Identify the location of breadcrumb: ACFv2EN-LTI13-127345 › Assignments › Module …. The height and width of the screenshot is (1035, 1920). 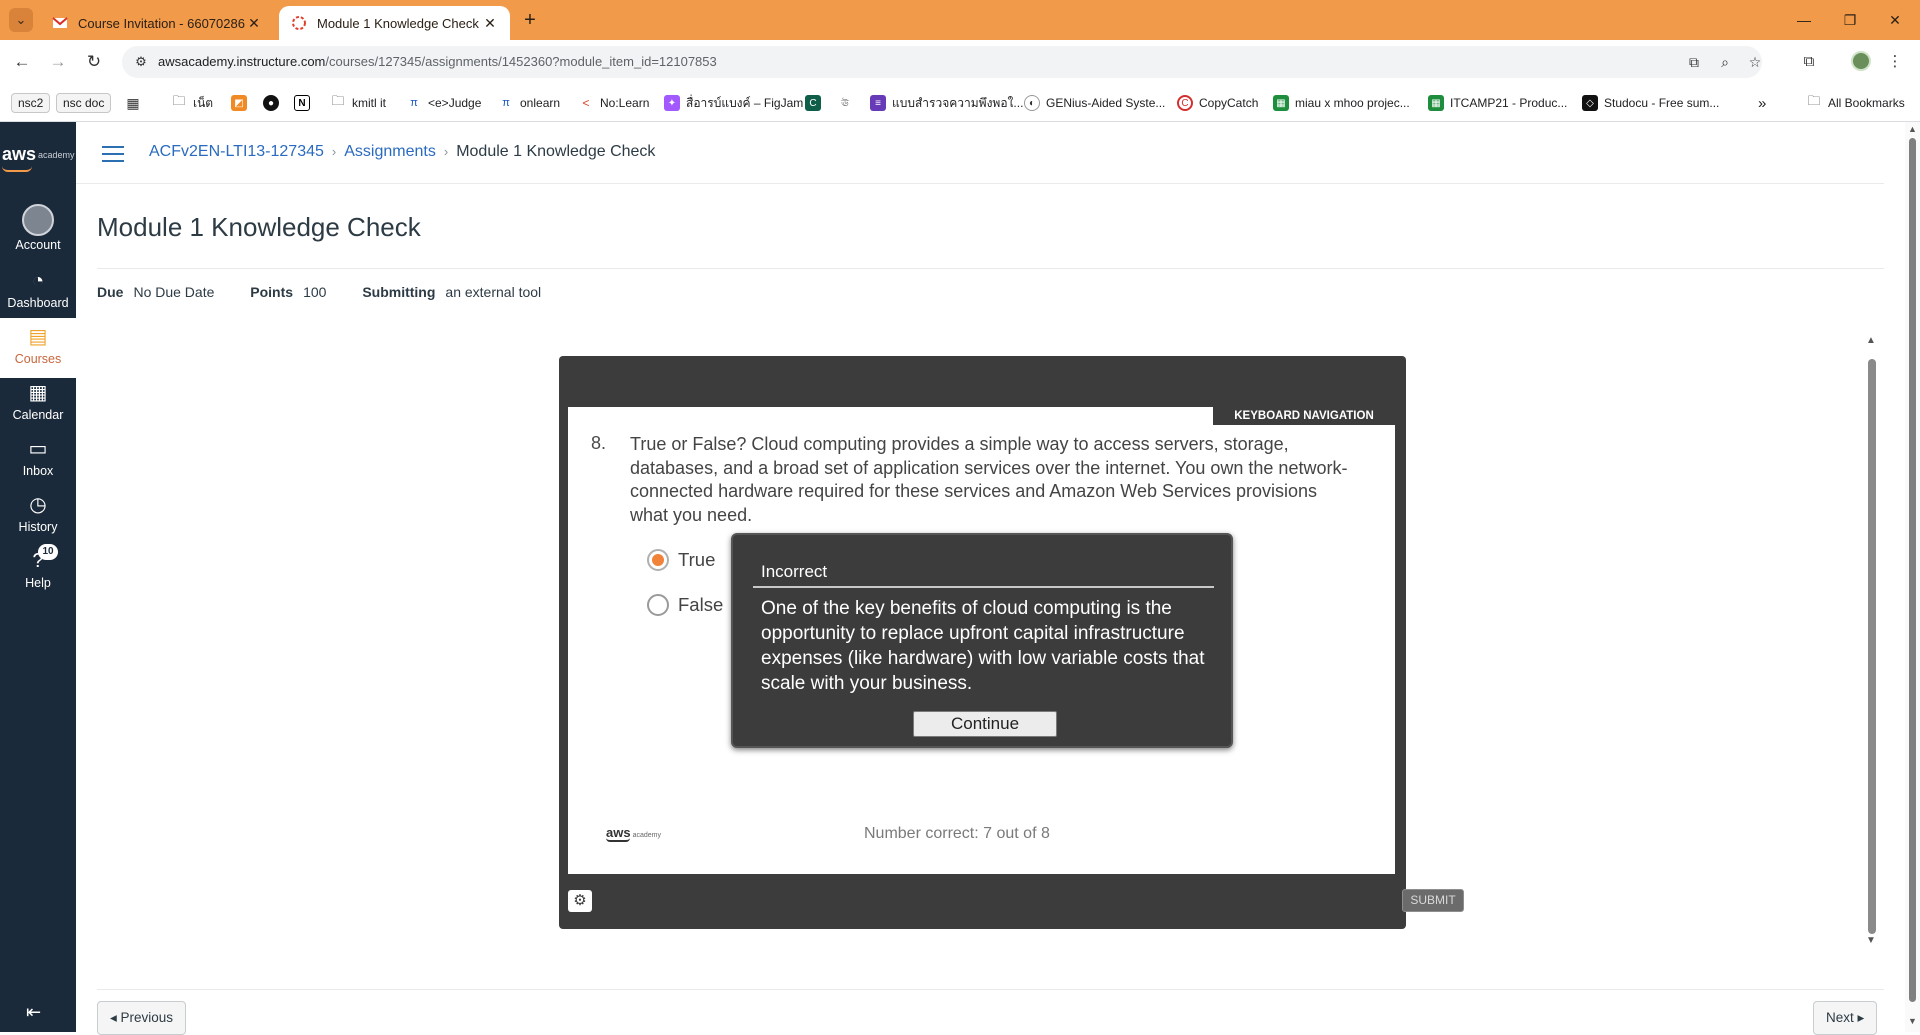
(402, 152).